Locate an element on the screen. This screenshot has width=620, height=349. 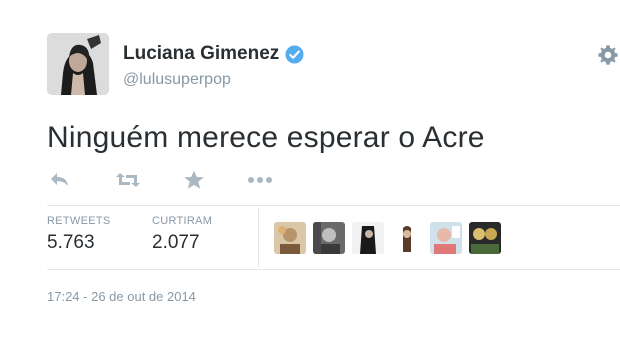
likers-avatars is located at coordinates (387, 238).